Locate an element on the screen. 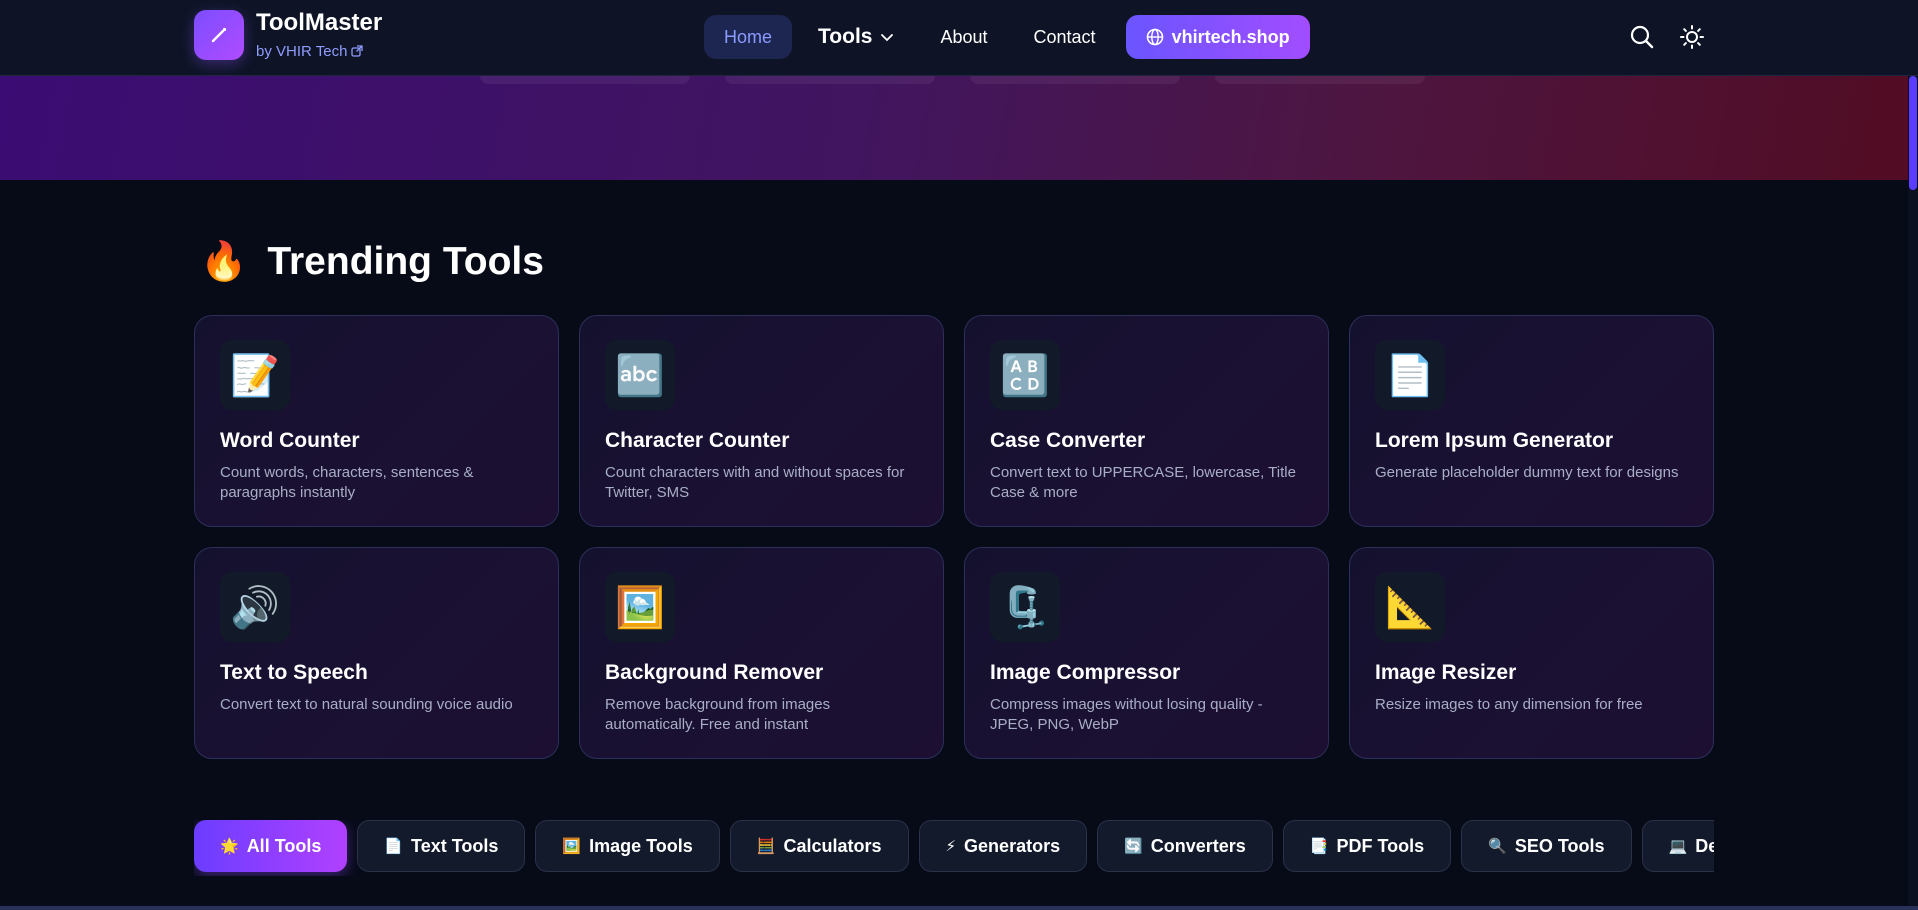  tab-dev-tools: 💻 Dev is located at coordinates (1677, 846).